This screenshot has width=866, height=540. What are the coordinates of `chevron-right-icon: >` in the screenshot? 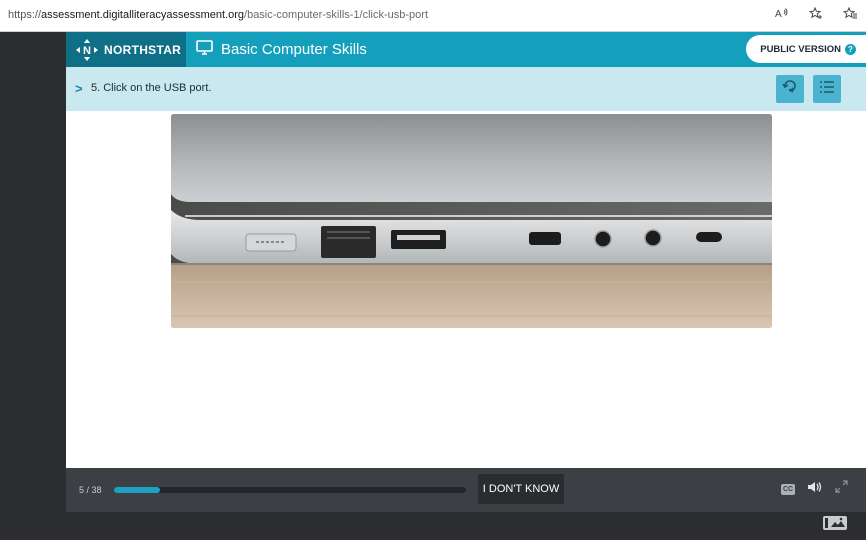 It's located at (79, 88).